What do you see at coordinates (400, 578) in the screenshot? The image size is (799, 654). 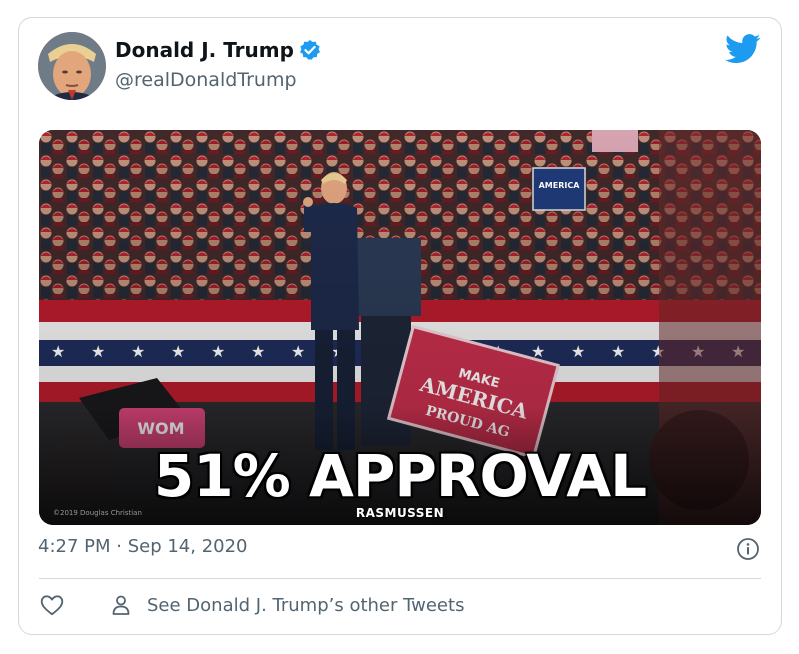 I see `divider` at bounding box center [400, 578].